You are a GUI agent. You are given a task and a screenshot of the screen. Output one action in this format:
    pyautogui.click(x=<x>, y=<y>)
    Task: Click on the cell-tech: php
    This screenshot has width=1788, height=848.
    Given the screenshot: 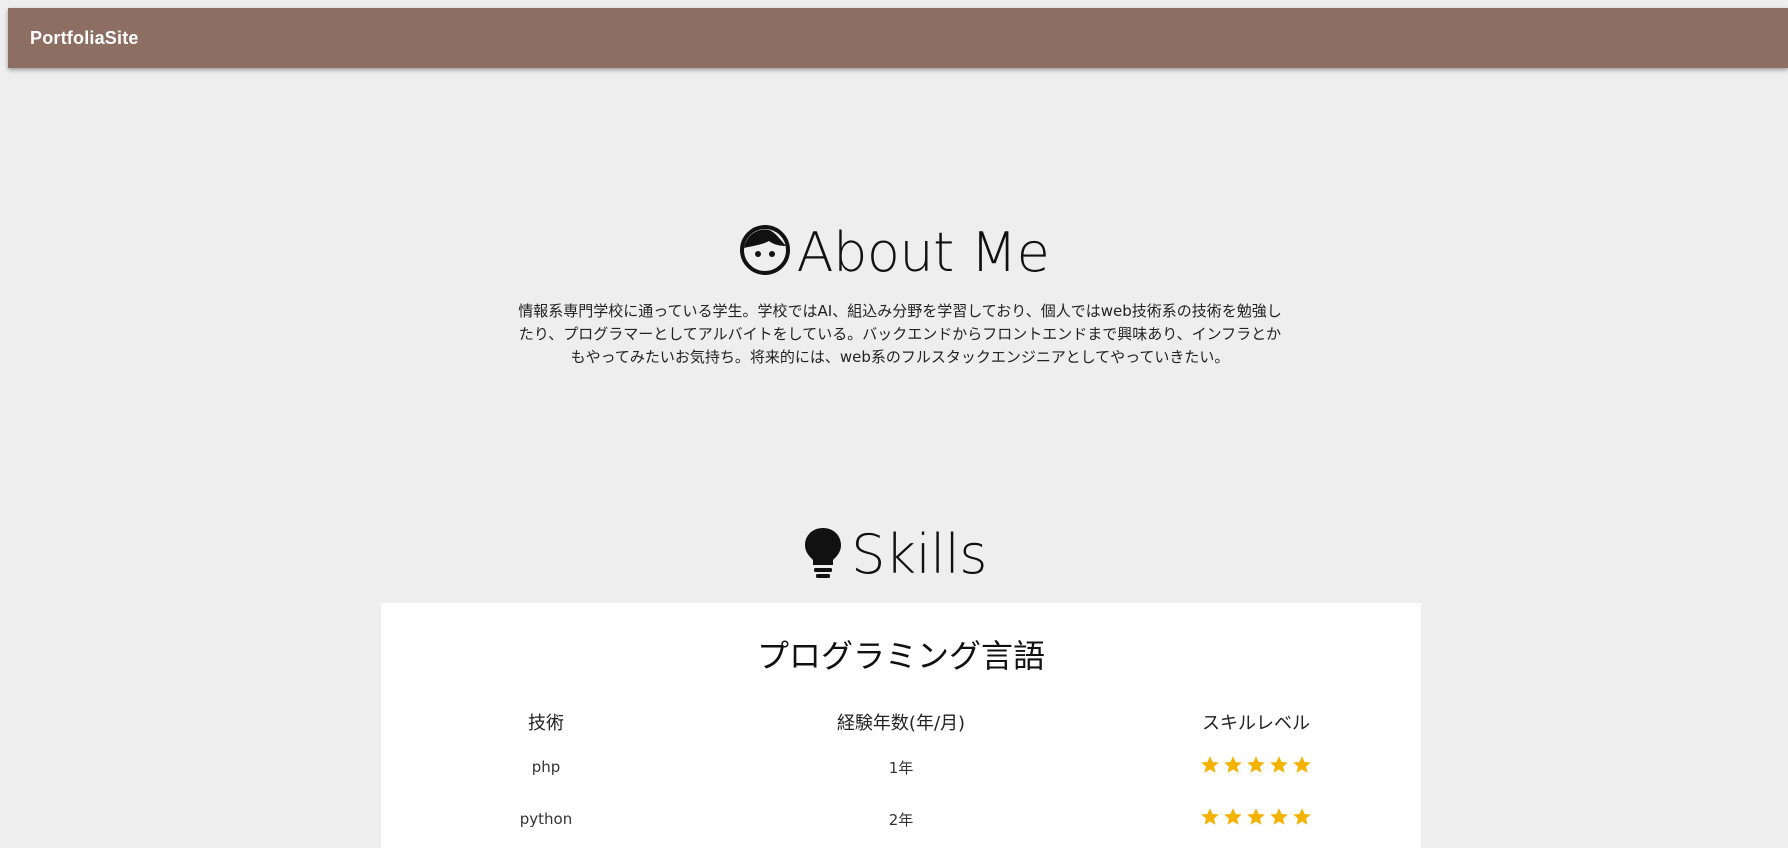 What is the action you would take?
    pyautogui.click(x=546, y=767)
    